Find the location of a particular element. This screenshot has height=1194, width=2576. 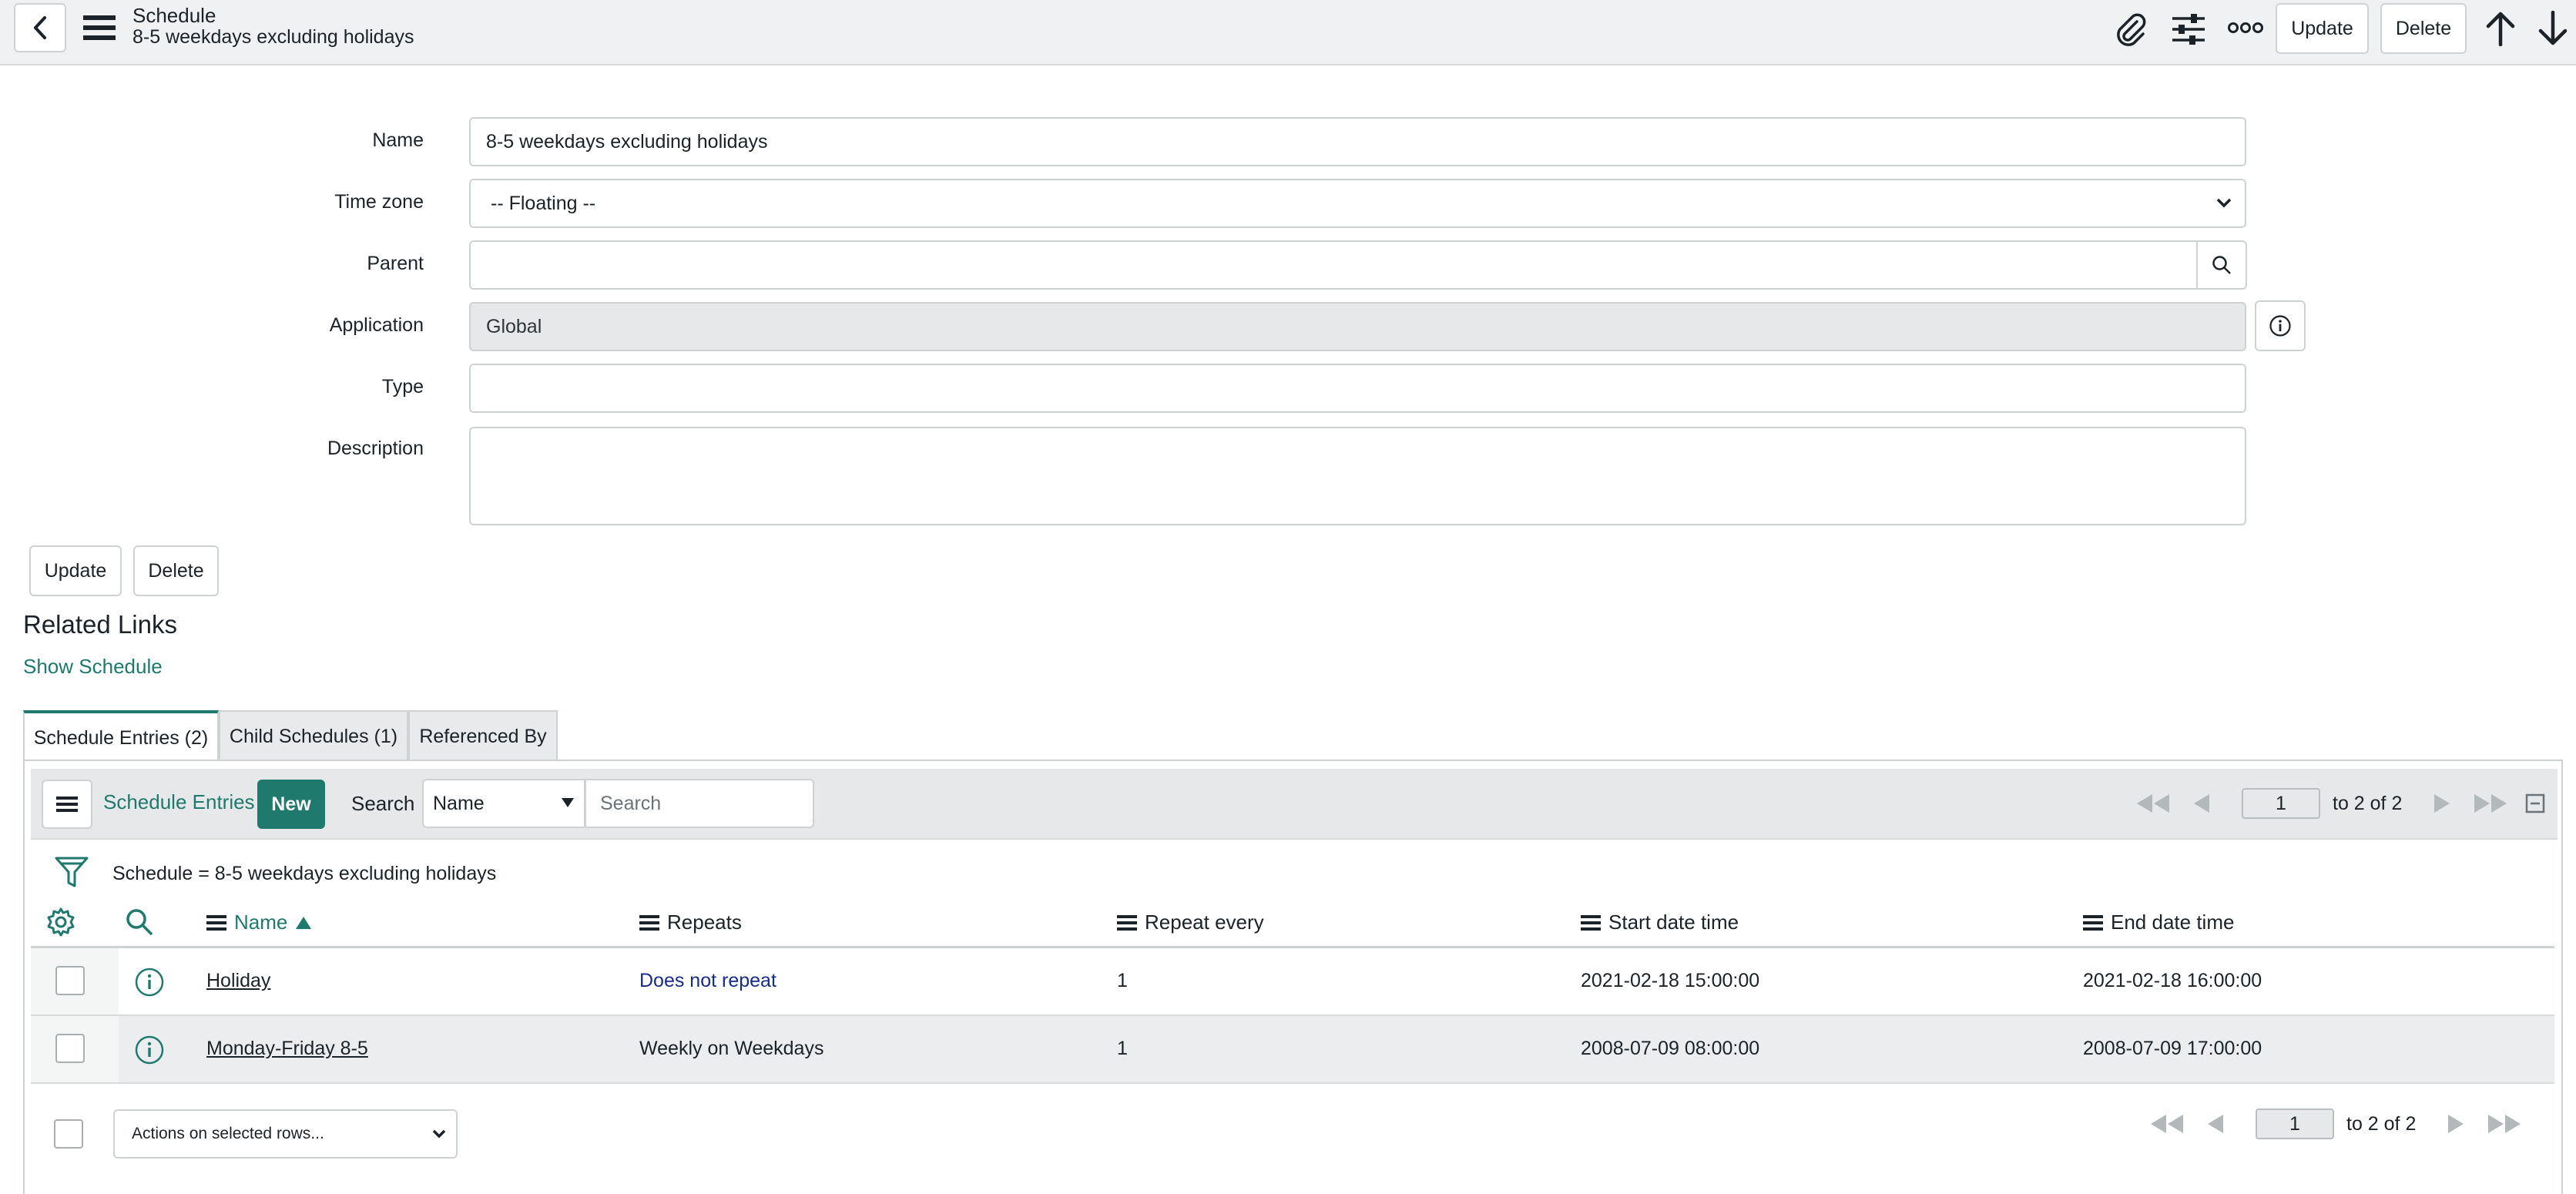

column-header-repeat-every: Repeat every is located at coordinates (1190, 922).